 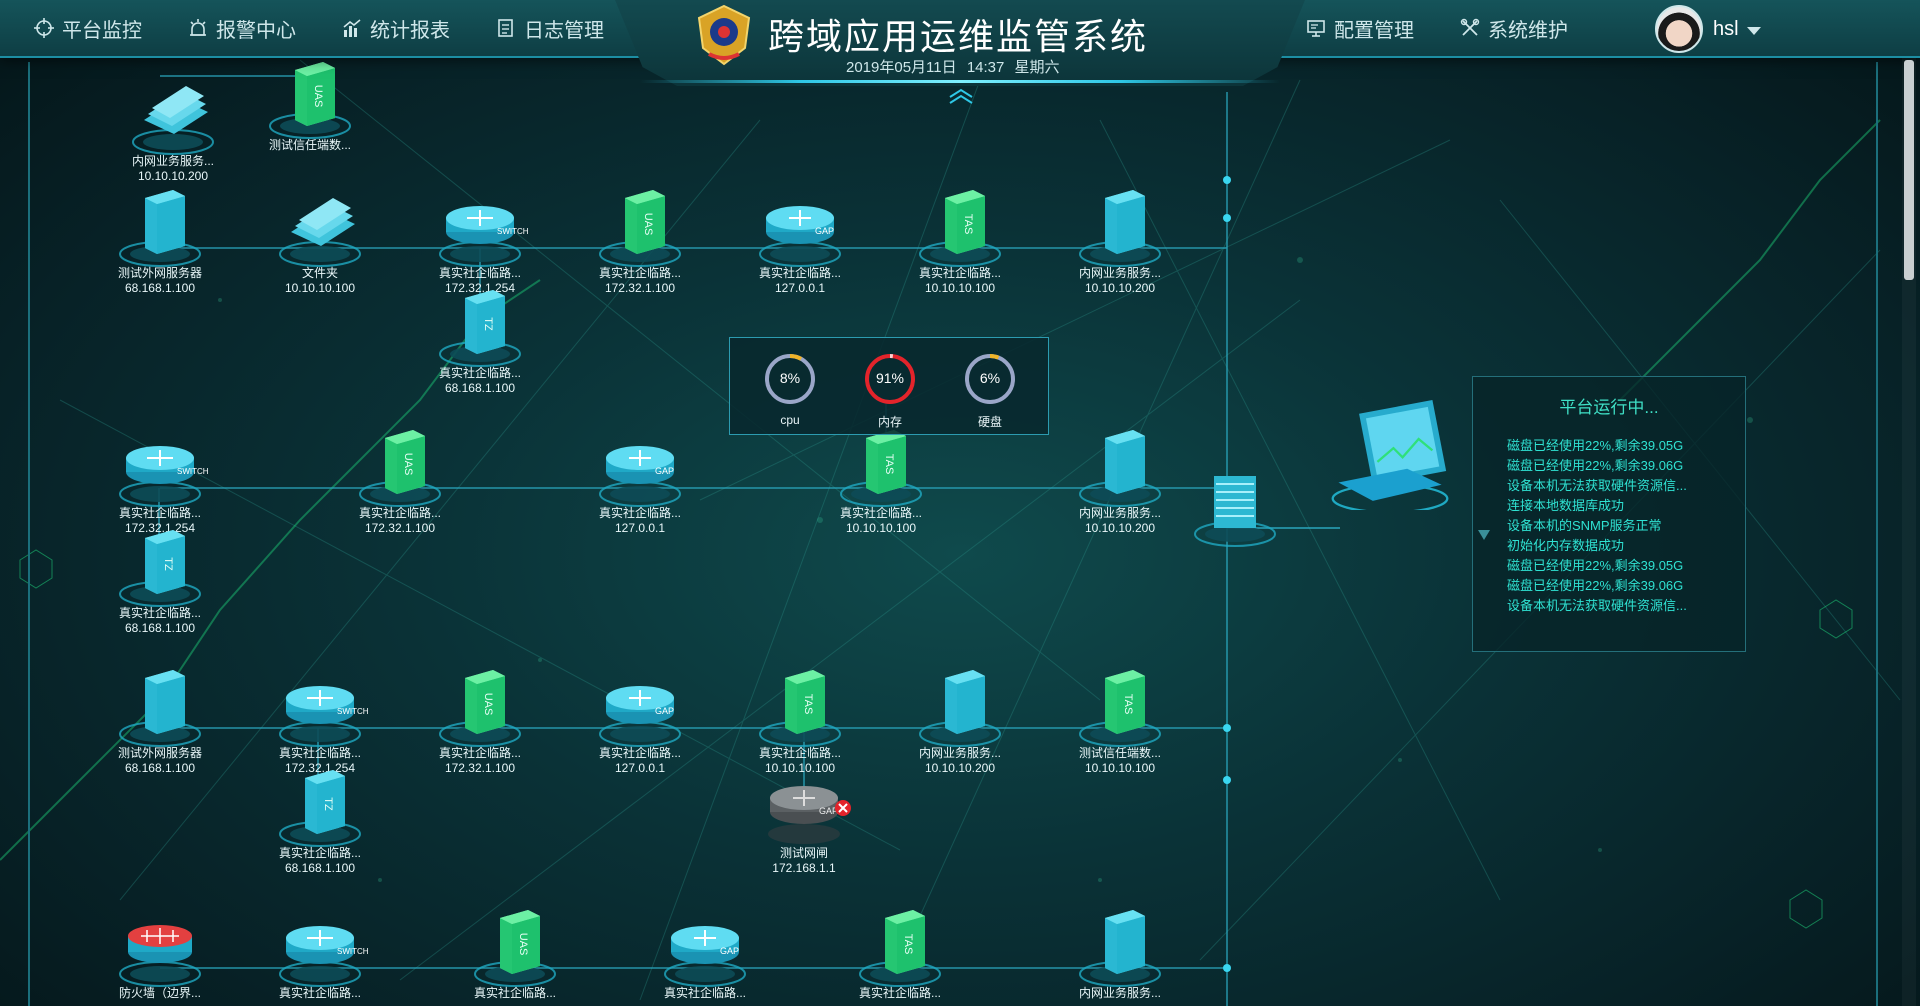 What do you see at coordinates (724, 35) in the screenshot?
I see `police-emblem-icon` at bounding box center [724, 35].